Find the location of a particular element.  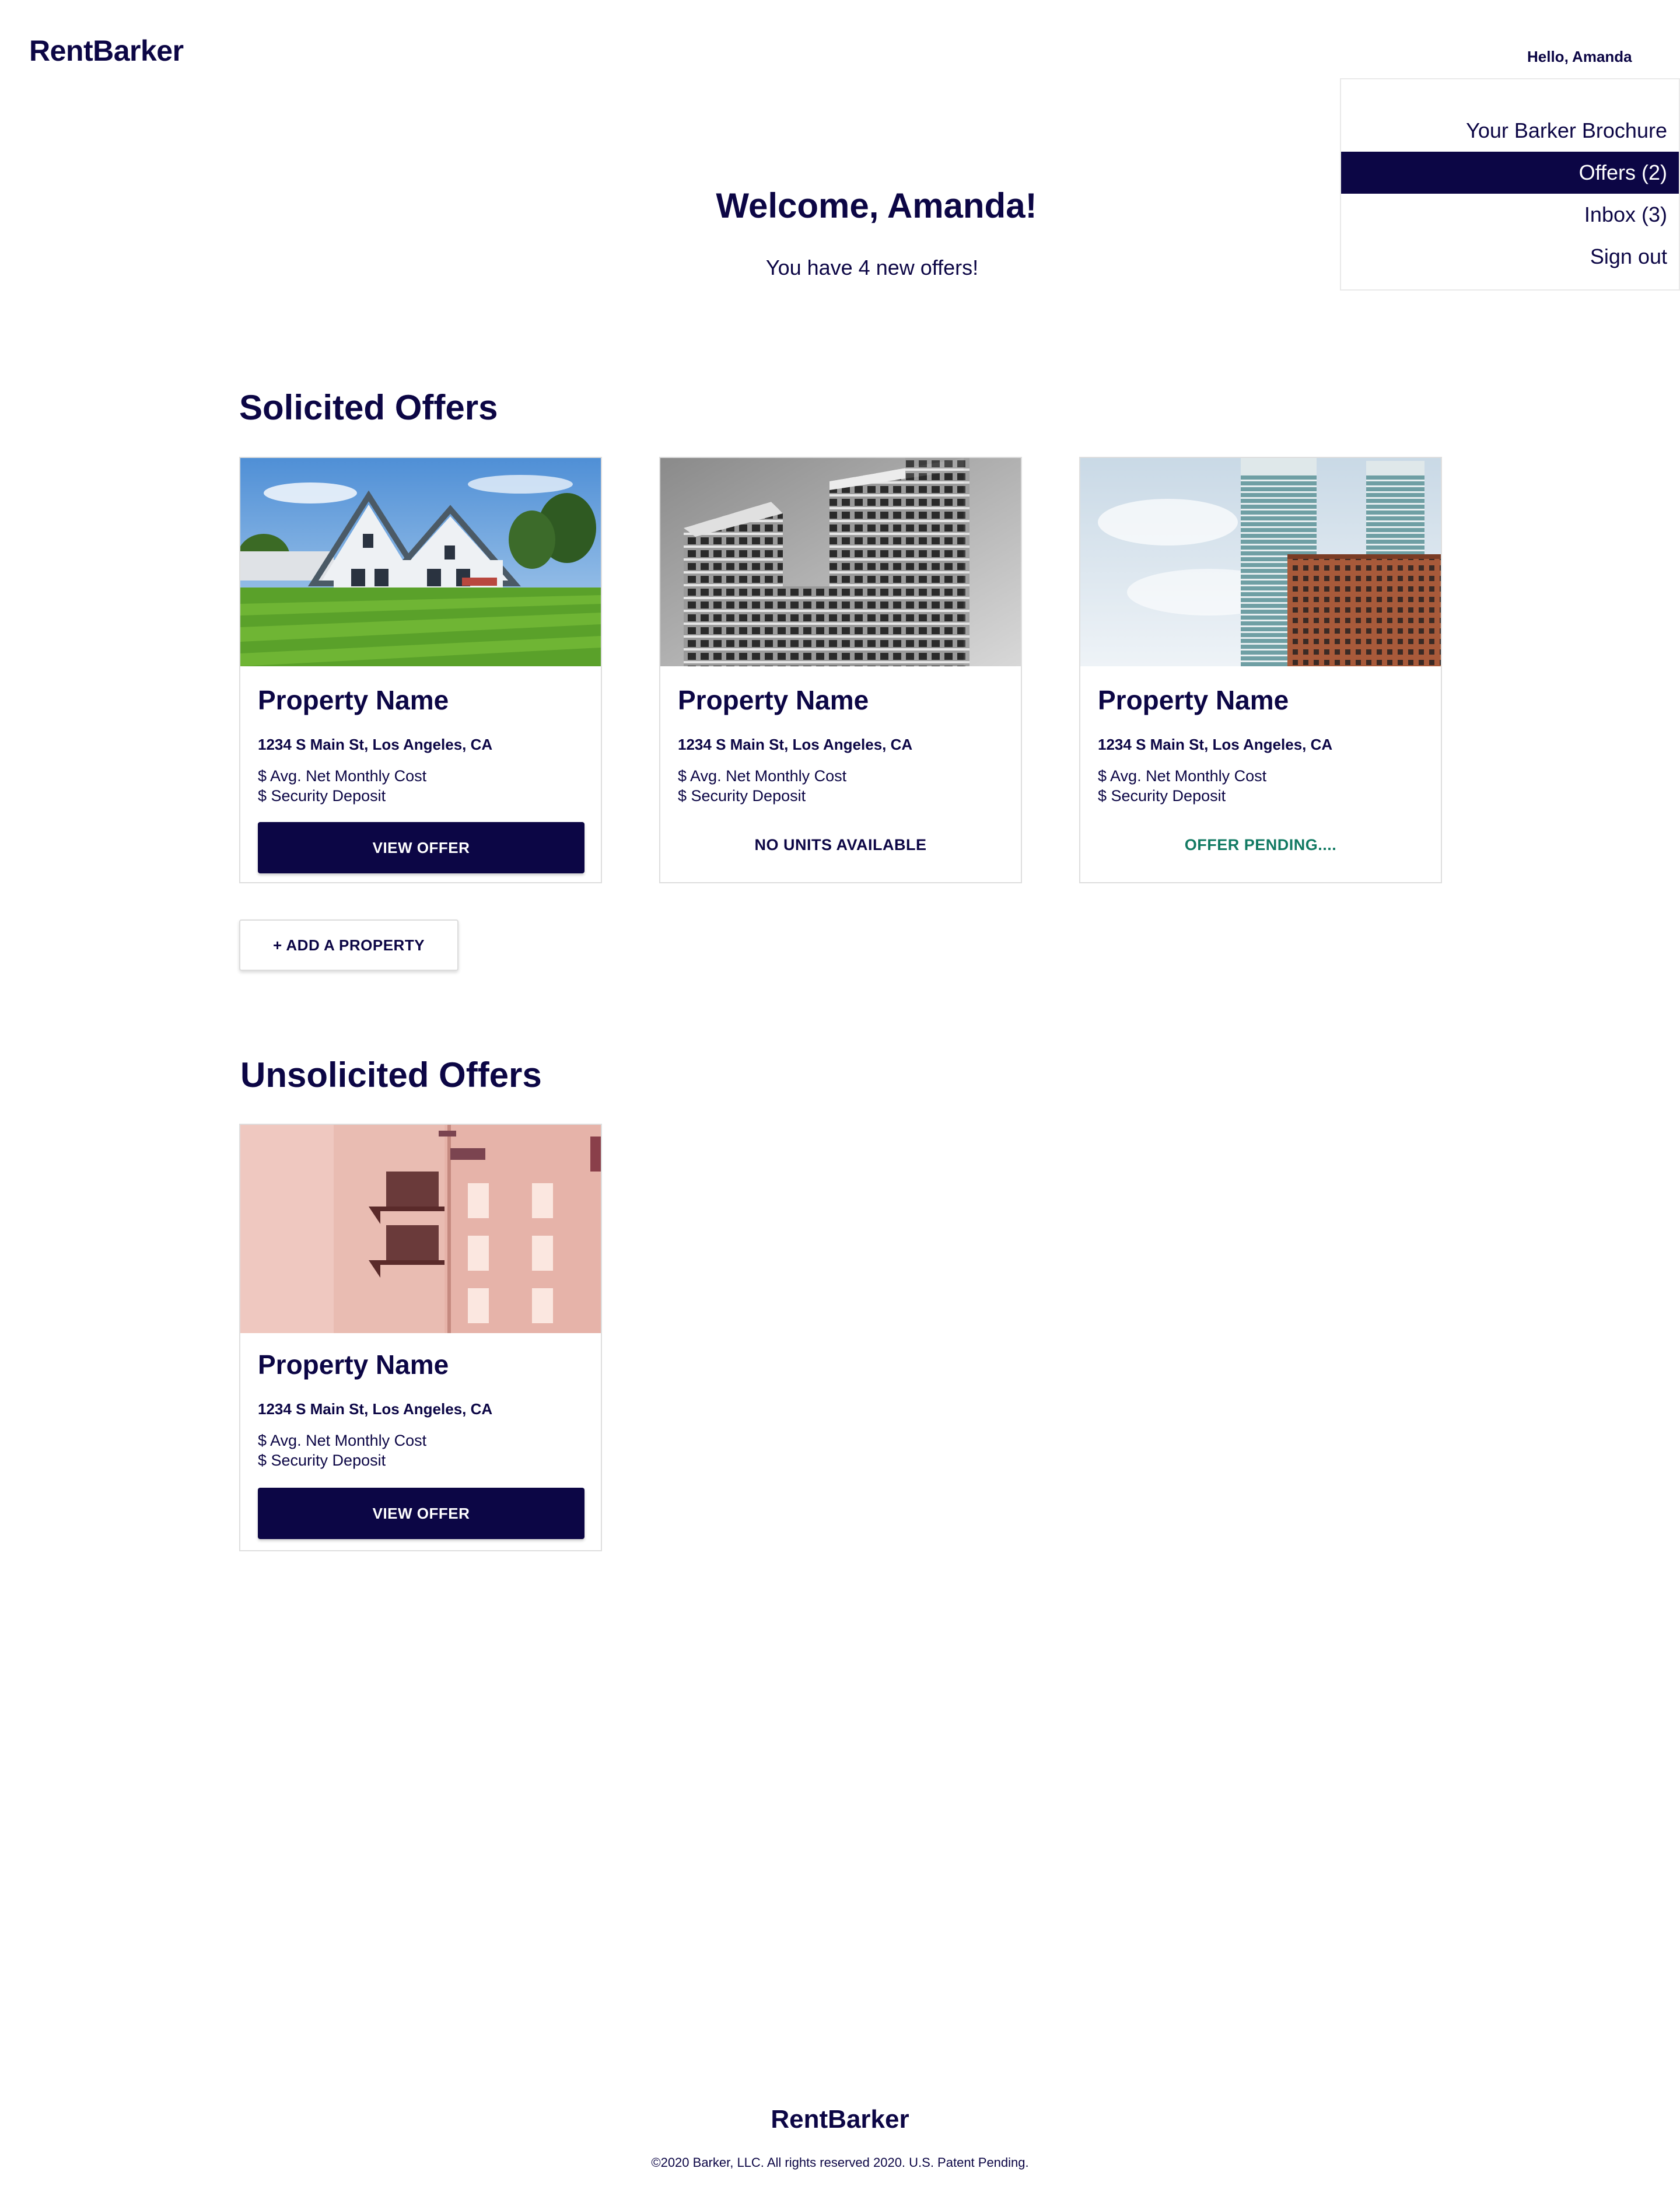

user-greeting: Hello, Amanda is located at coordinates (1580, 57).